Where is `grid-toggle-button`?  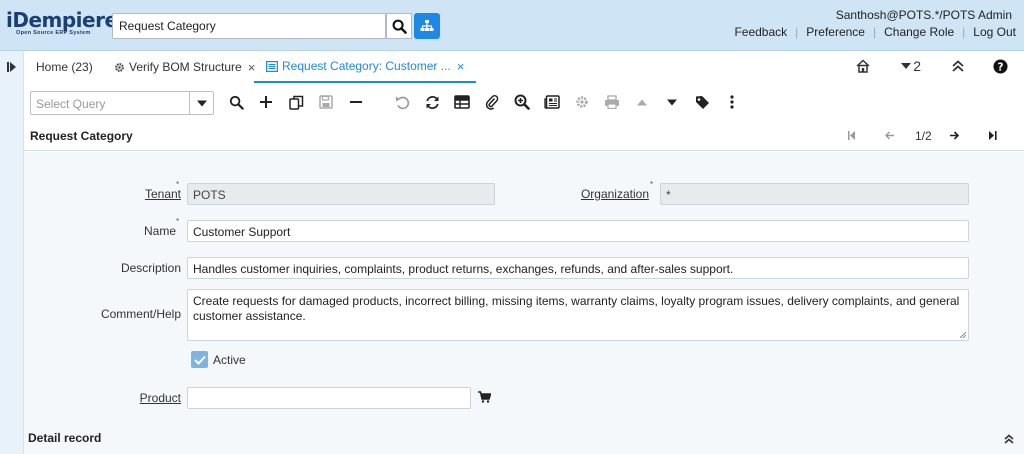
grid-toggle-button is located at coordinates (462, 102).